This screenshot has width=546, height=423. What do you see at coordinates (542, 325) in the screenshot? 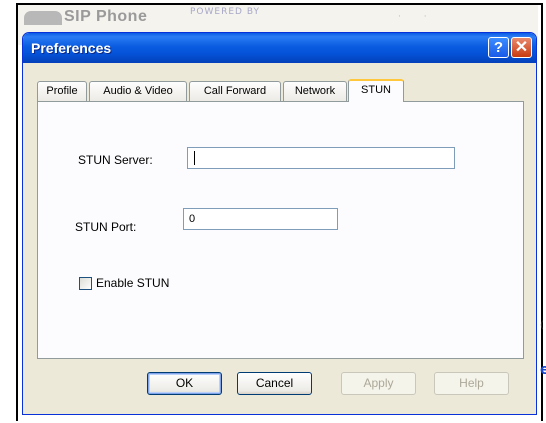
I see `background-side-text: (` at bounding box center [542, 325].